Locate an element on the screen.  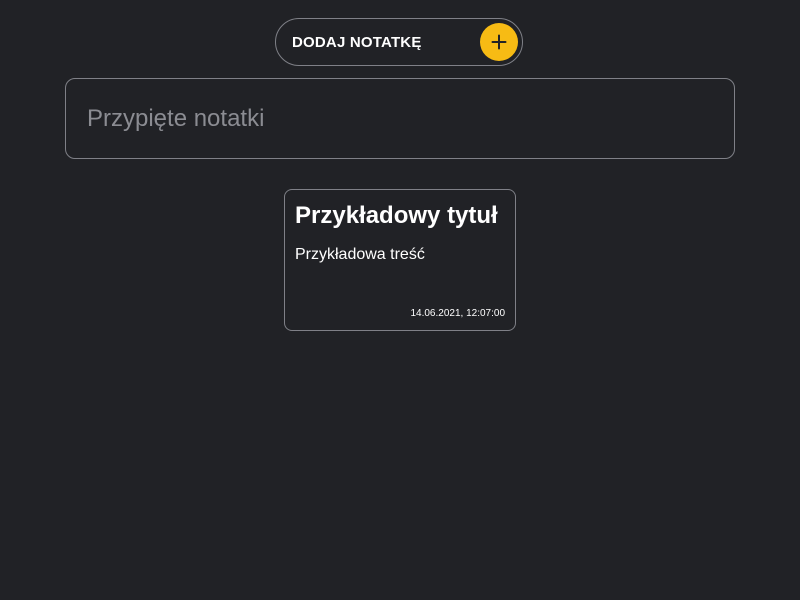
add-note-button: DODAJ NOTATKĘ is located at coordinates (399, 42).